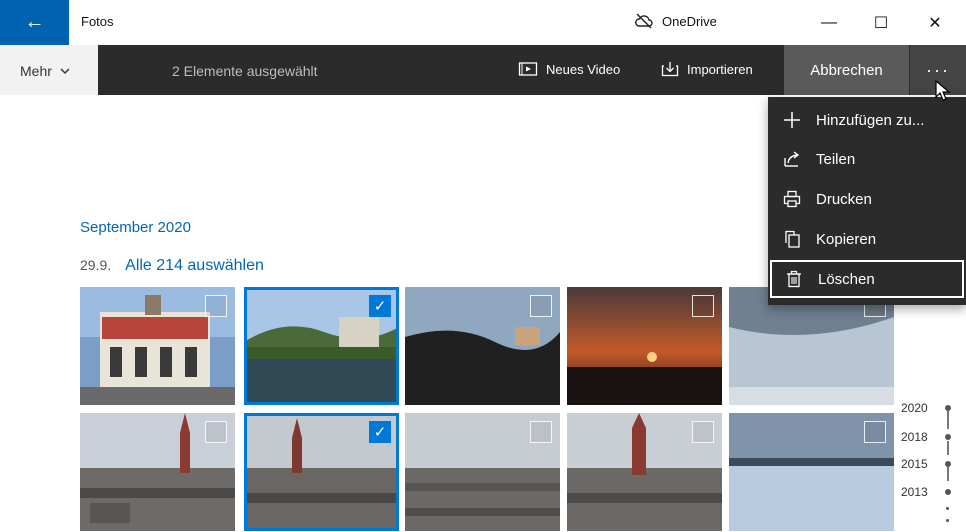 The width and height of the screenshot is (966, 532). I want to click on import-label: Importieren, so click(720, 69).